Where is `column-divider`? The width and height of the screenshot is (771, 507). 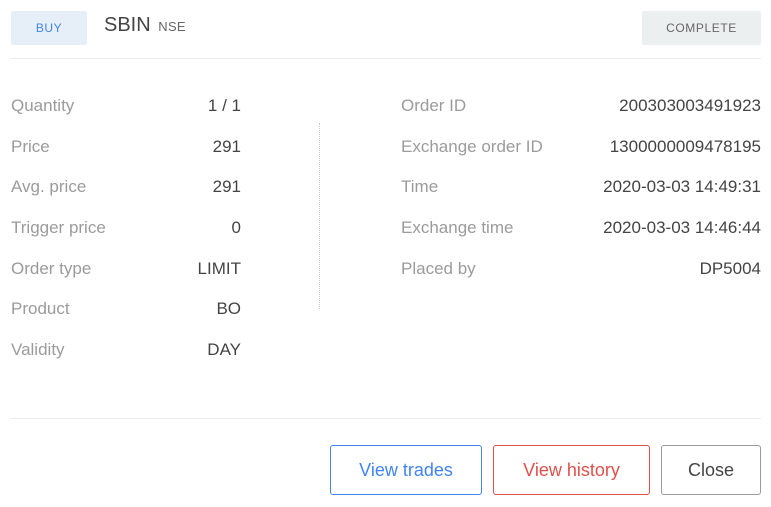 column-divider is located at coordinates (319, 216).